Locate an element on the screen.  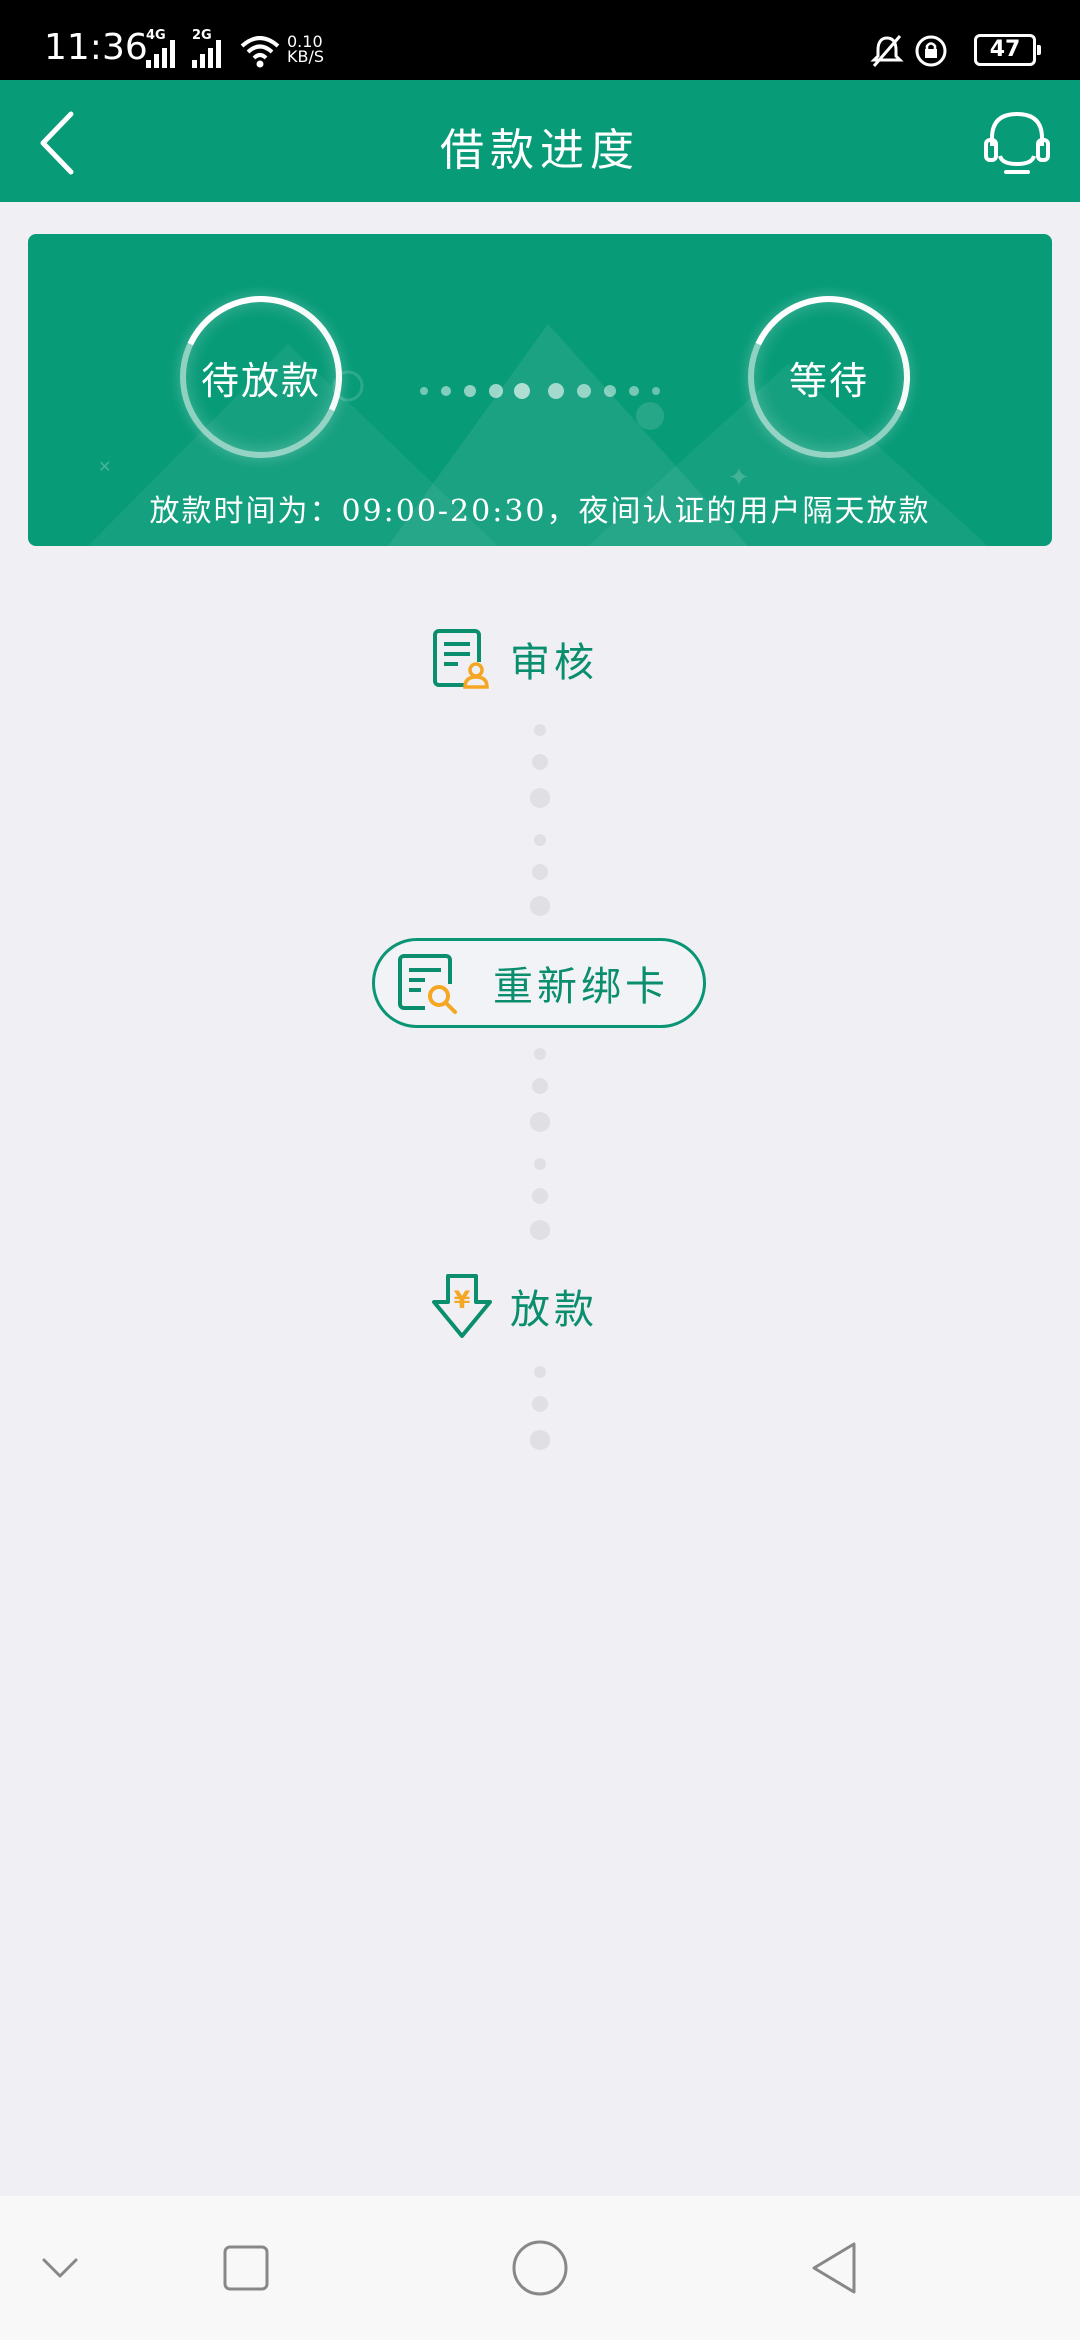
status-bar: 11:36 4G 2G 0.10 KB/S 47 is located at coordinates (540, 40).